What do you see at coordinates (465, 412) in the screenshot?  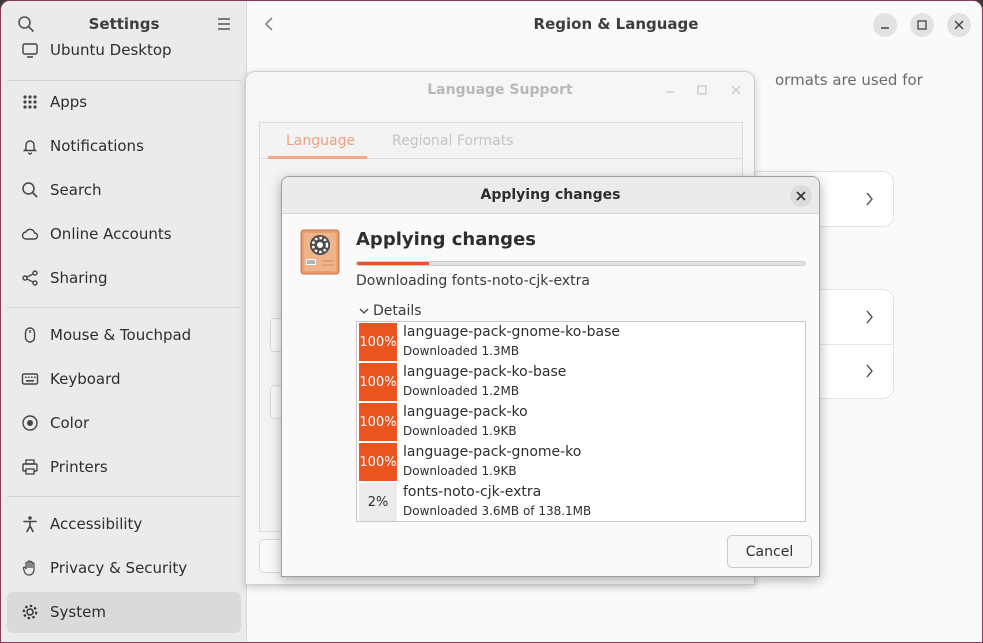 I see `download-package-name: language-pack-ko` at bounding box center [465, 412].